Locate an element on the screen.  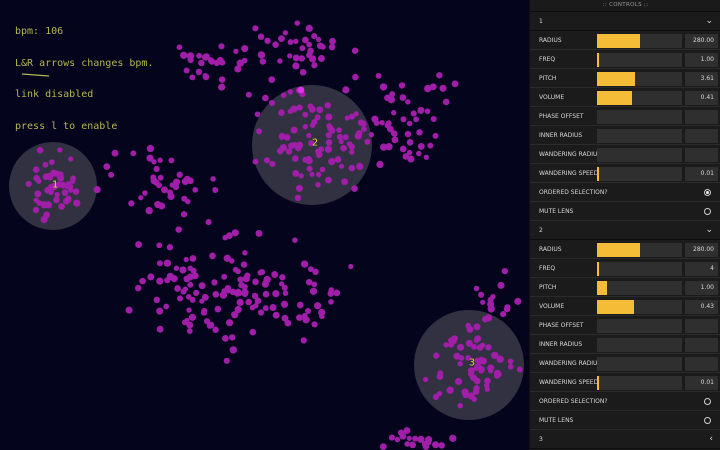
lens1-ordered-selection-row: ORDERED SELECTION? is located at coordinates (625, 192).